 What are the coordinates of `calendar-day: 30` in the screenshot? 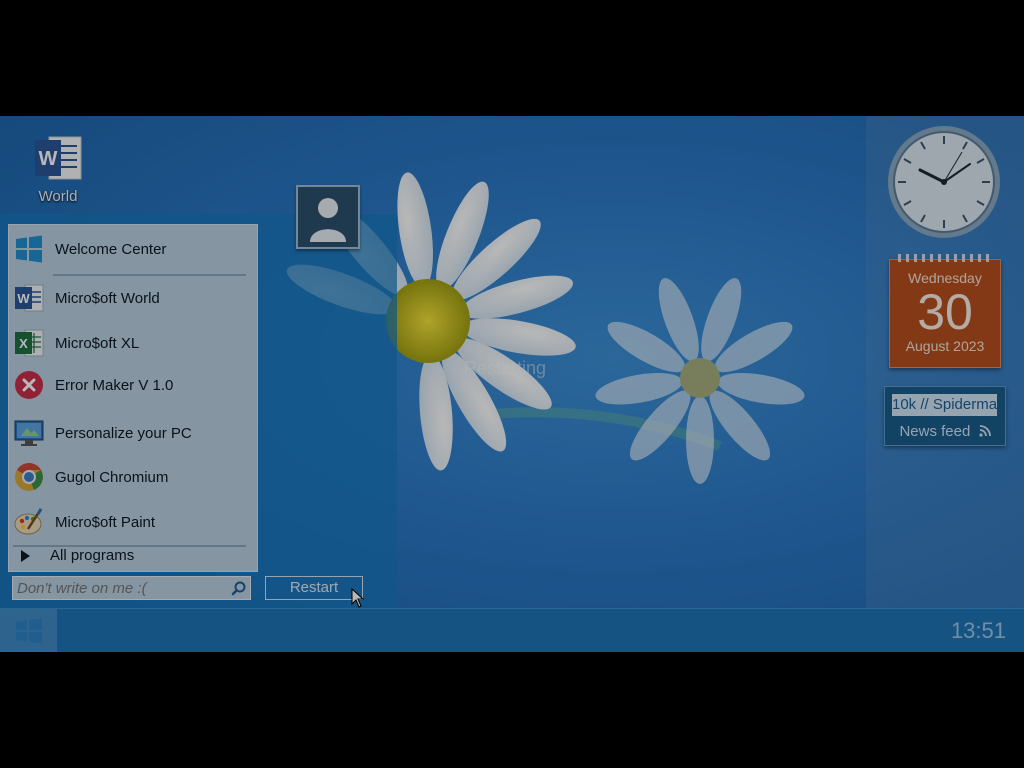 It's located at (945, 312).